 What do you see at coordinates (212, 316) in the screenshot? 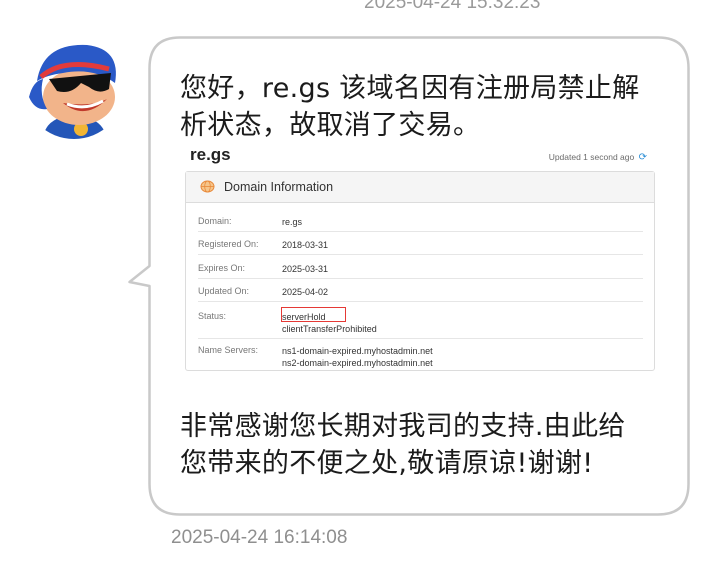
I see `whois-row-label: Status:` at bounding box center [212, 316].